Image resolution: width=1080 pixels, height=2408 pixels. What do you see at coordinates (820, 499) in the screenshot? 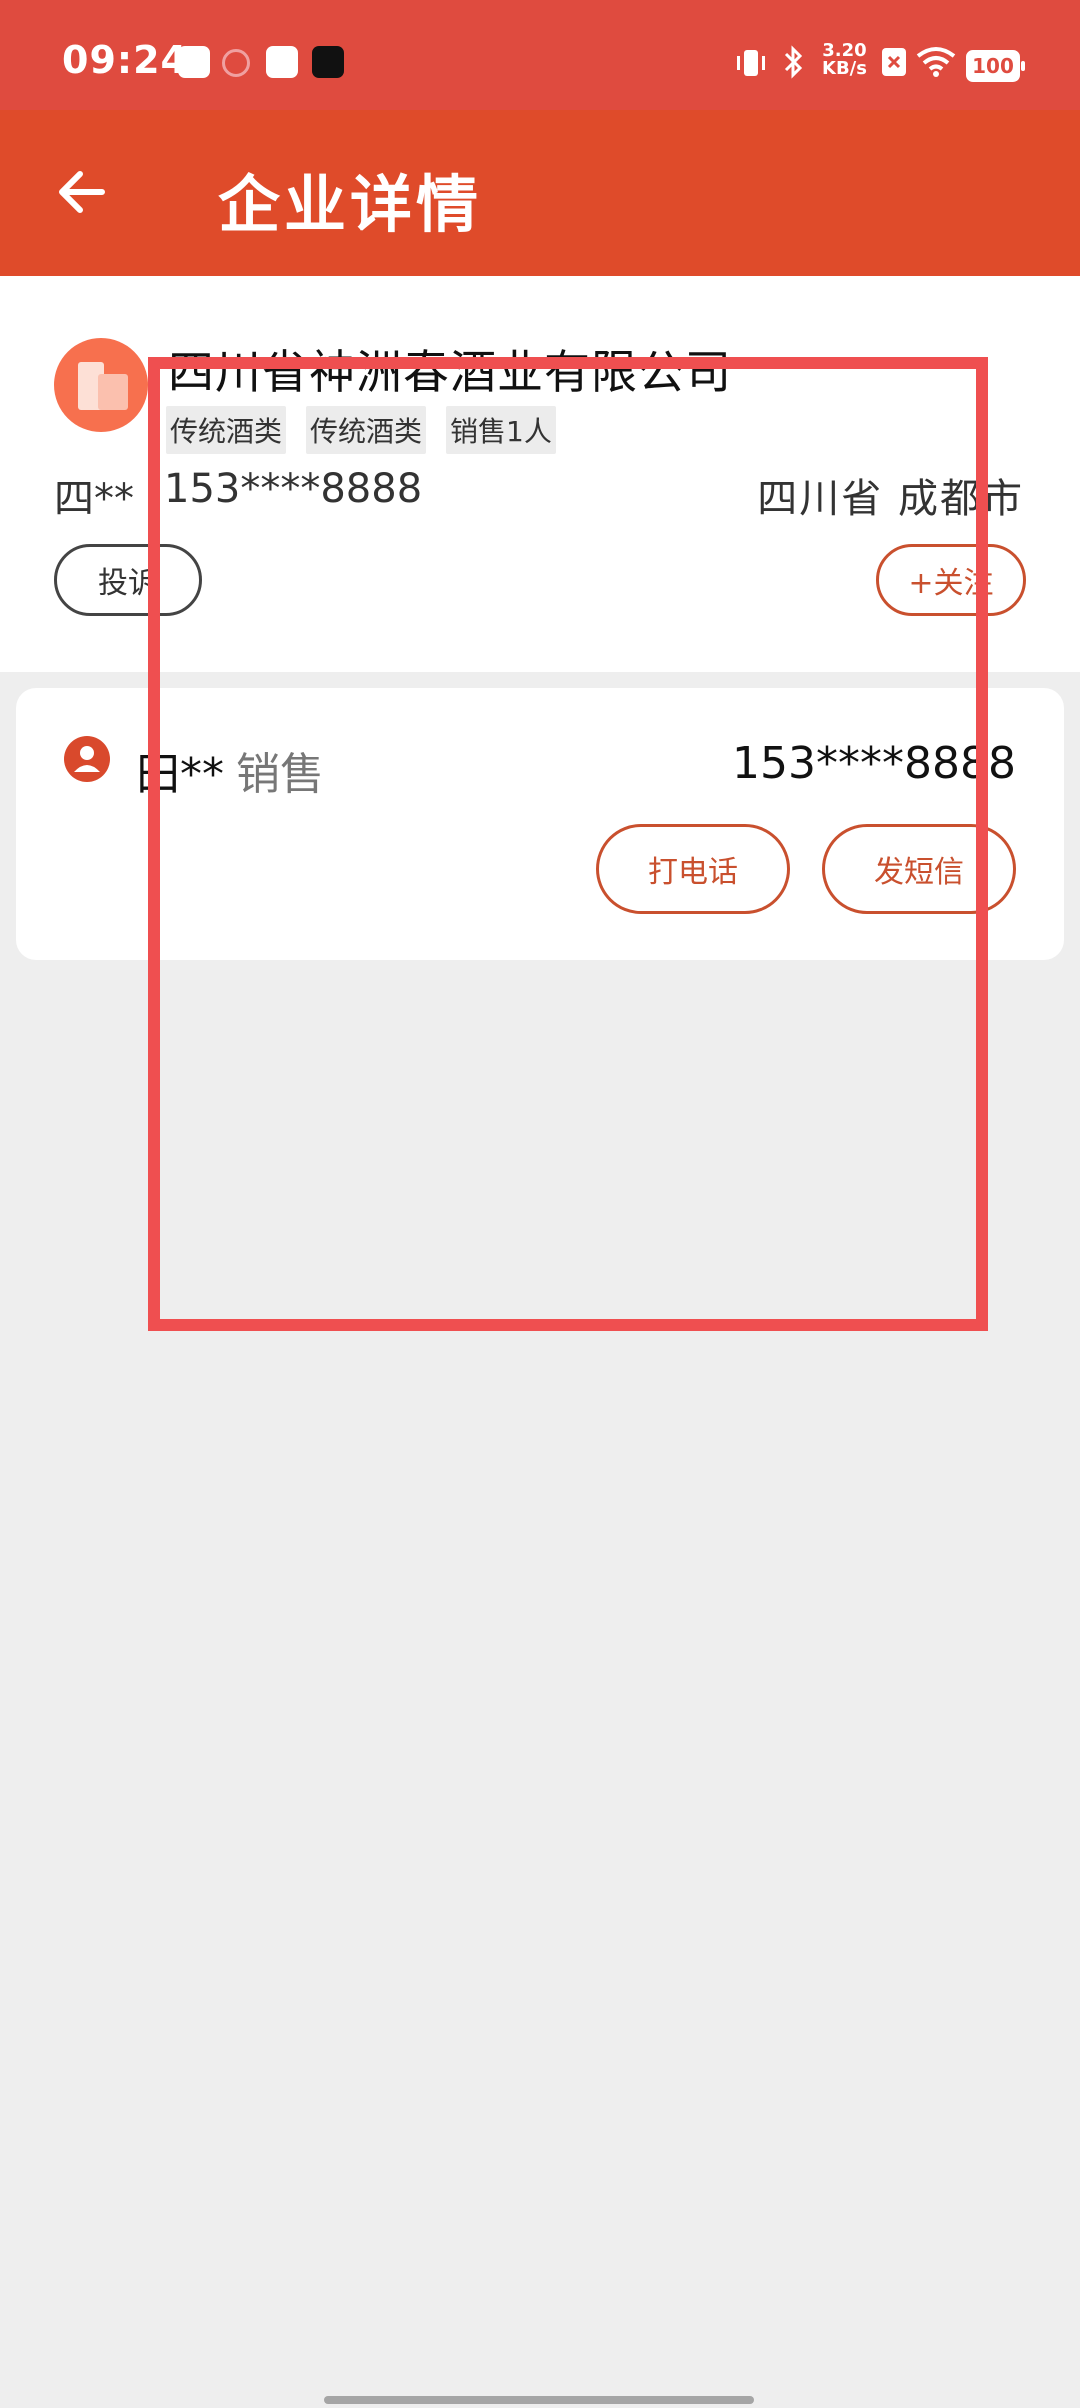
I see `company-province: 四川省` at bounding box center [820, 499].